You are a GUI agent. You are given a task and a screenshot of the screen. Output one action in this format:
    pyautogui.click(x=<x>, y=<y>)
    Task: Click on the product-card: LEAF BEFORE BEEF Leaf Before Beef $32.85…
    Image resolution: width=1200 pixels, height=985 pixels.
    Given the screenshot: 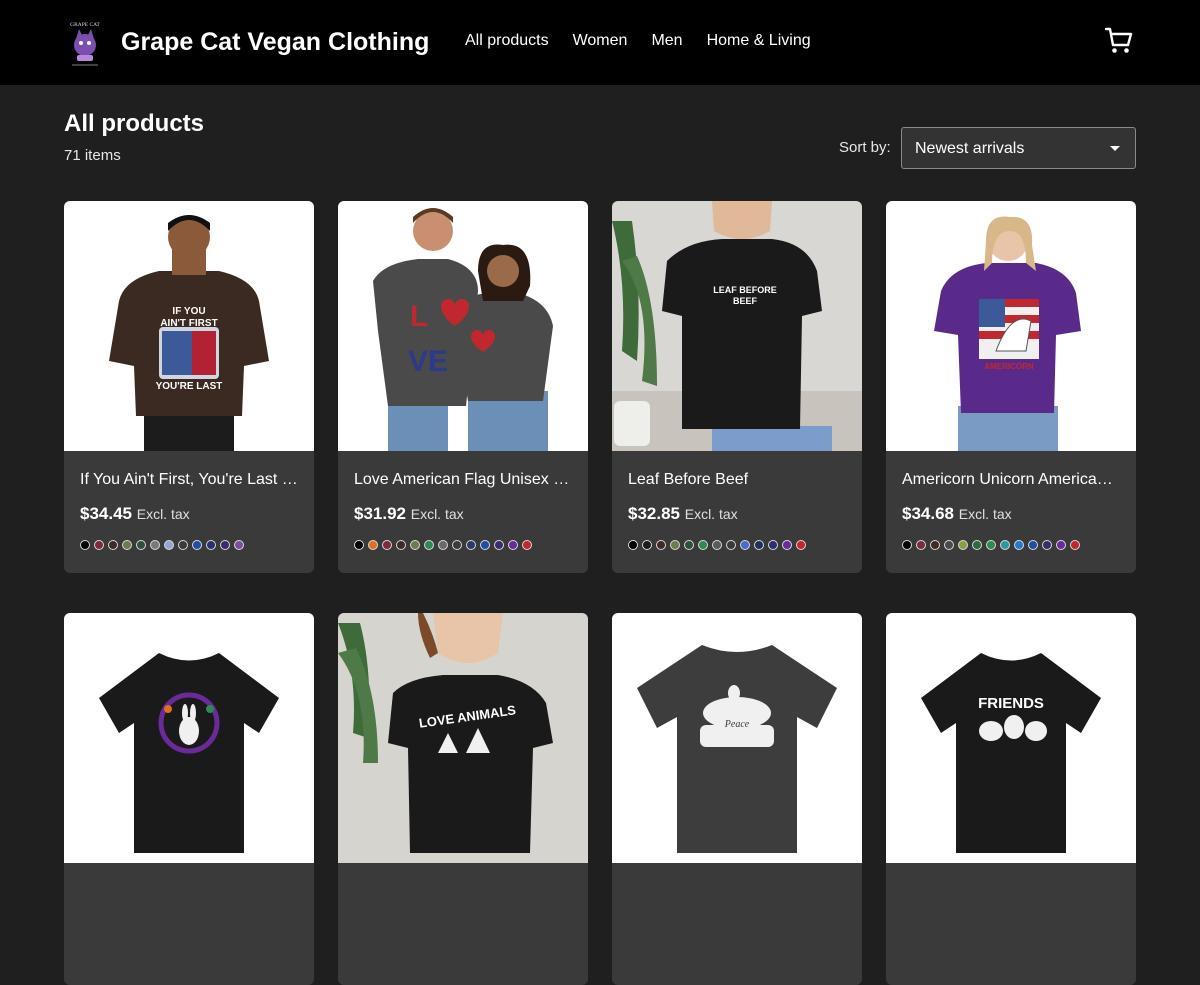 What is the action you would take?
    pyautogui.click(x=737, y=387)
    